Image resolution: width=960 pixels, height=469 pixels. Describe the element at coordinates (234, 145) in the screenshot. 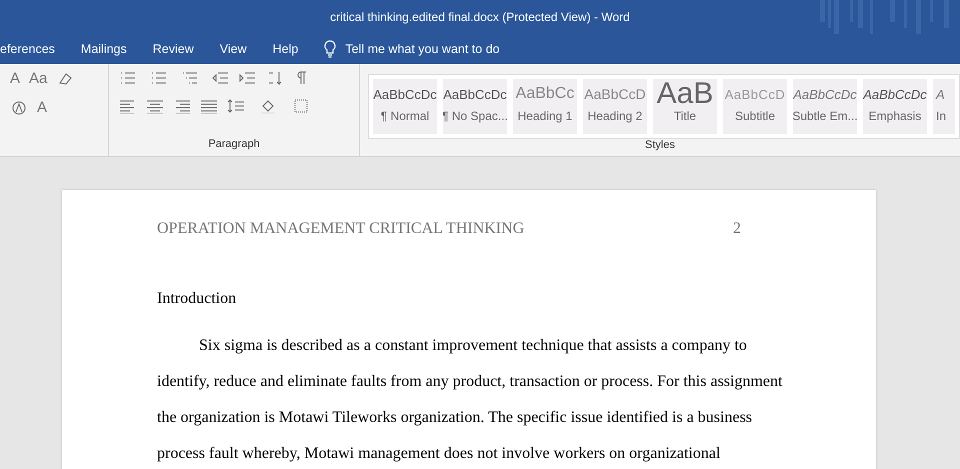

I see `group-label: Paragraph` at that location.